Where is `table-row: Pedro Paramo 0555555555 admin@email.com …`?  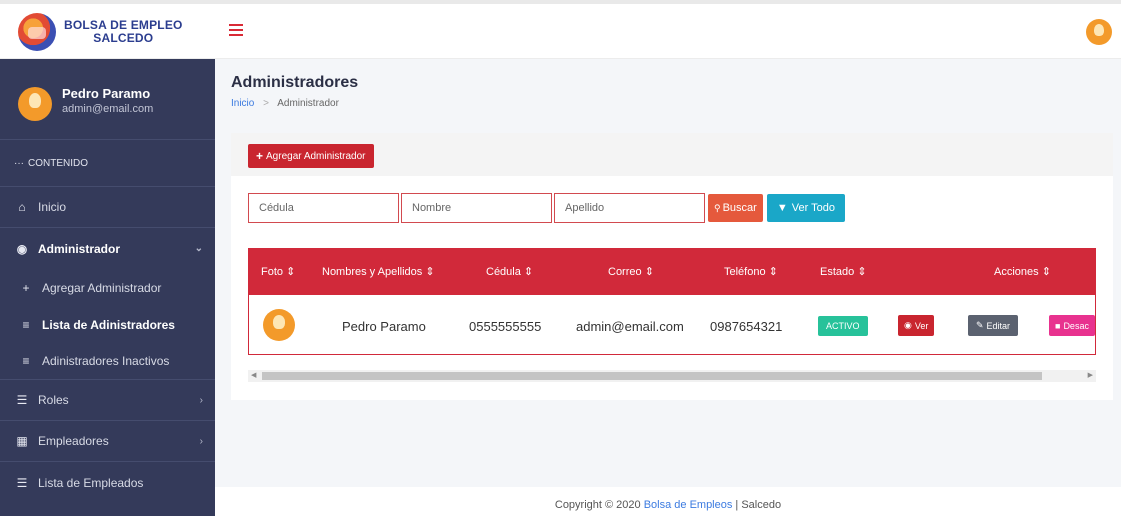 table-row: Pedro Paramo 0555555555 admin@email.com … is located at coordinates (672, 325).